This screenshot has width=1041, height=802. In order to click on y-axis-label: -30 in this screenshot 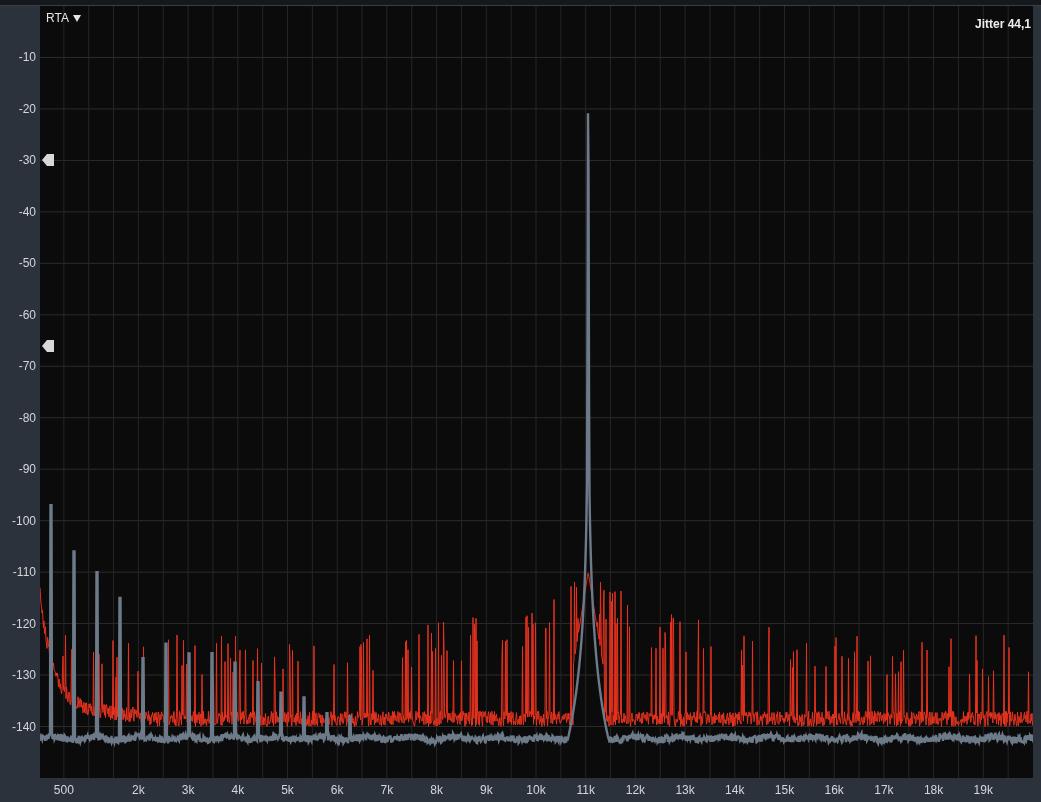, I will do `click(27, 160)`.